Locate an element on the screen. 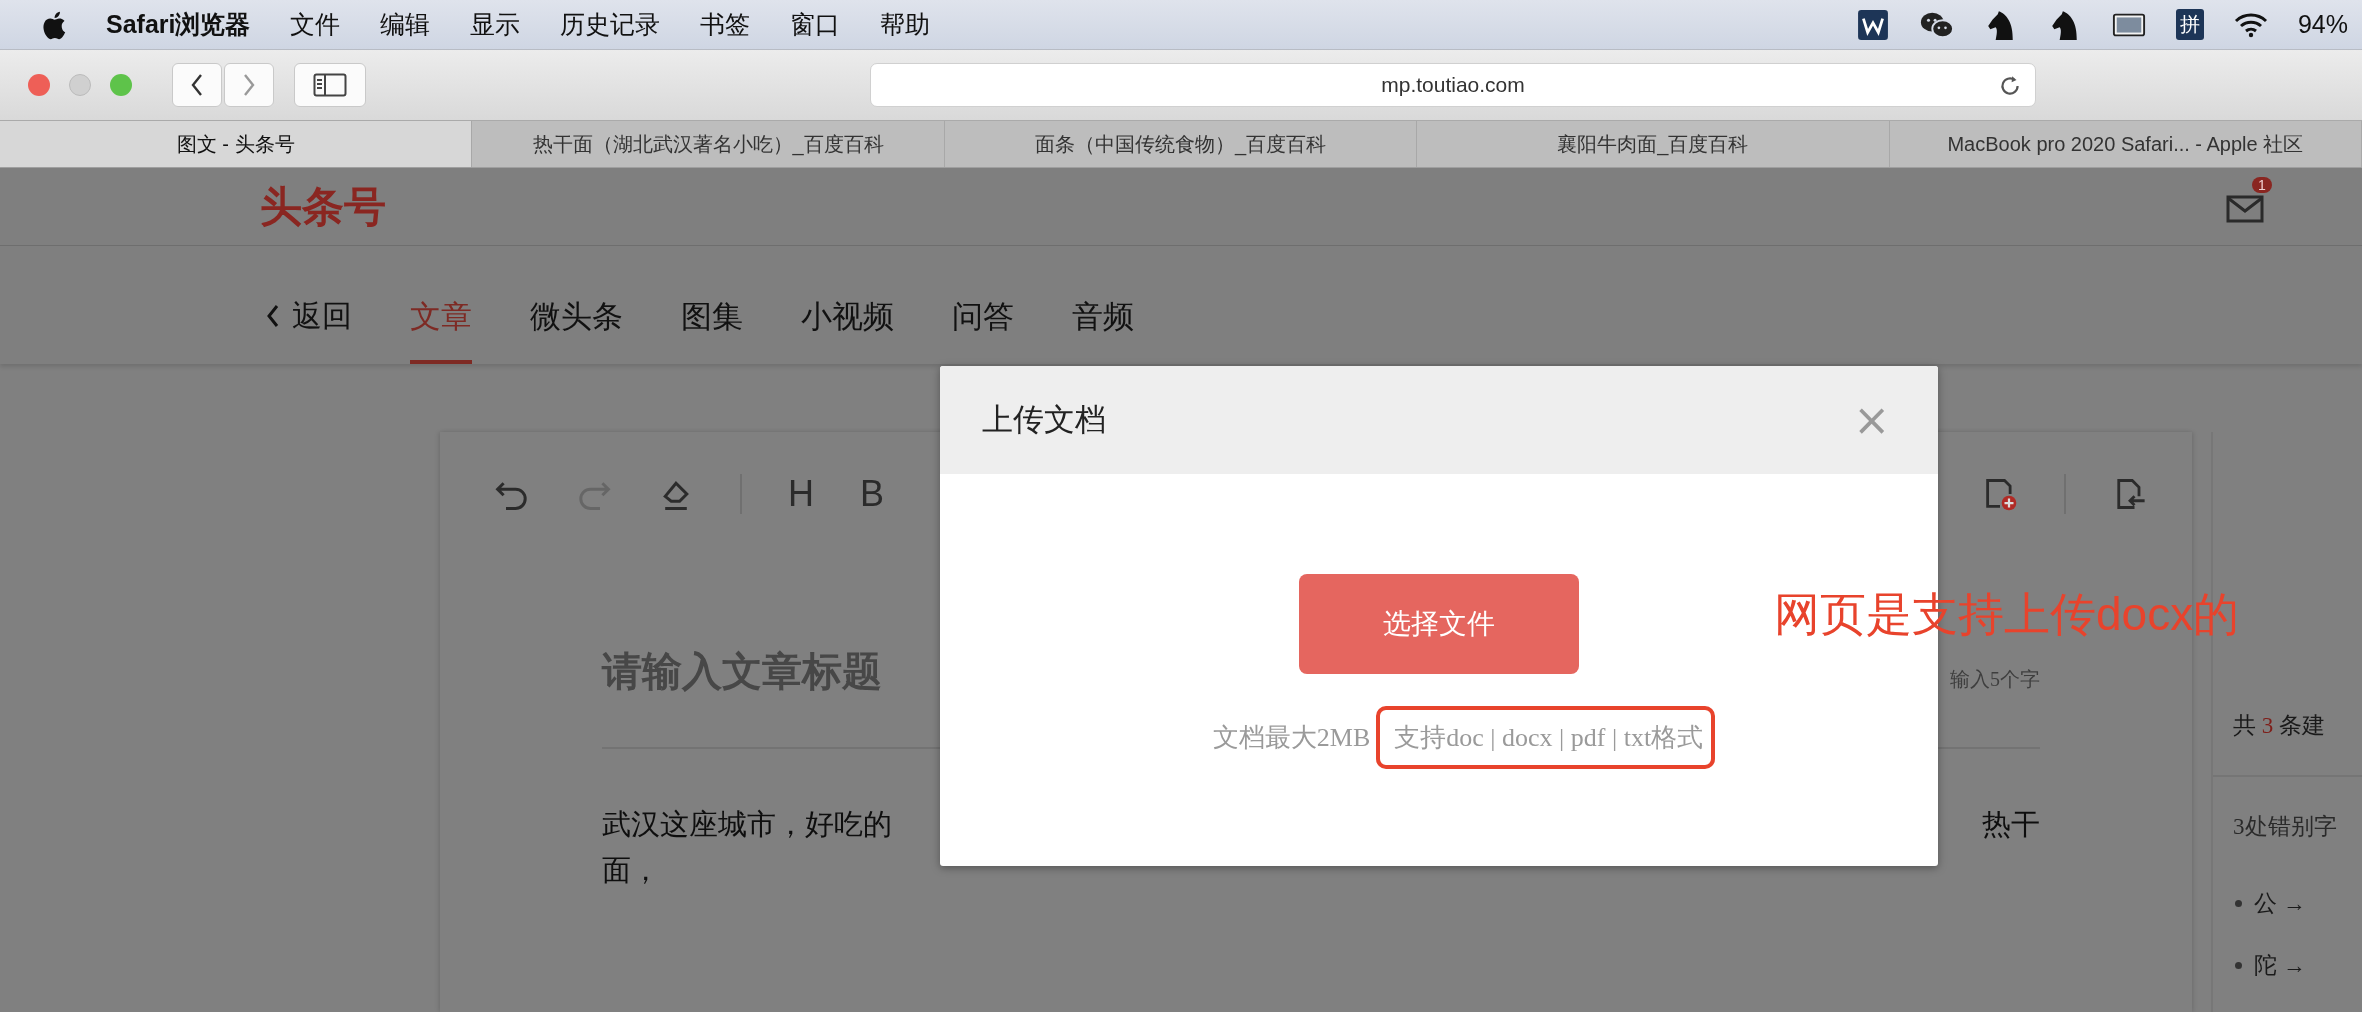 The height and width of the screenshot is (1012, 2362). menu-item: 窗口 is located at coordinates (815, 24).